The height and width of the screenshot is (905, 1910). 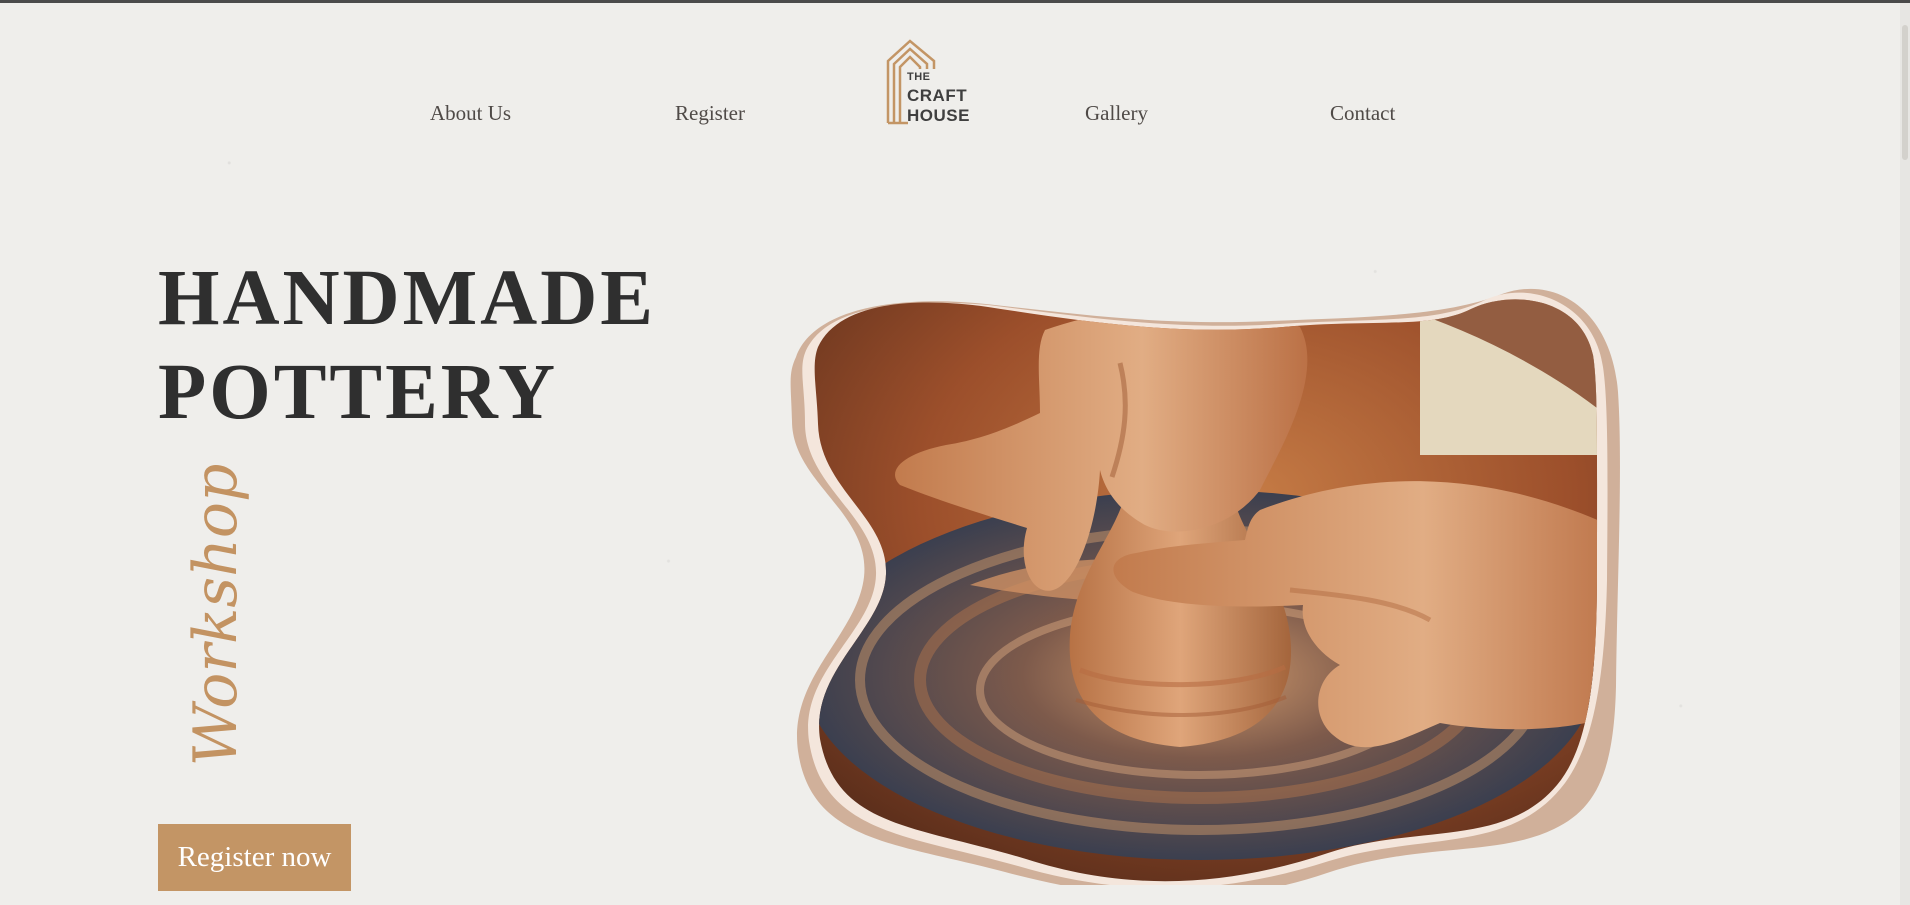 What do you see at coordinates (407, 346) in the screenshot?
I see `hero-title: HANDMADE POTTERY` at bounding box center [407, 346].